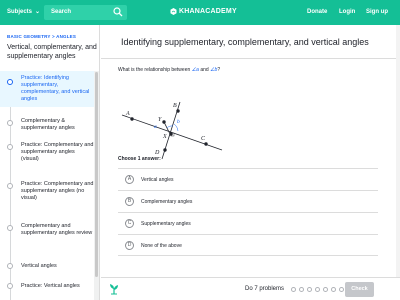 The height and width of the screenshot is (300, 400). I want to click on point-y, so click(164, 122).